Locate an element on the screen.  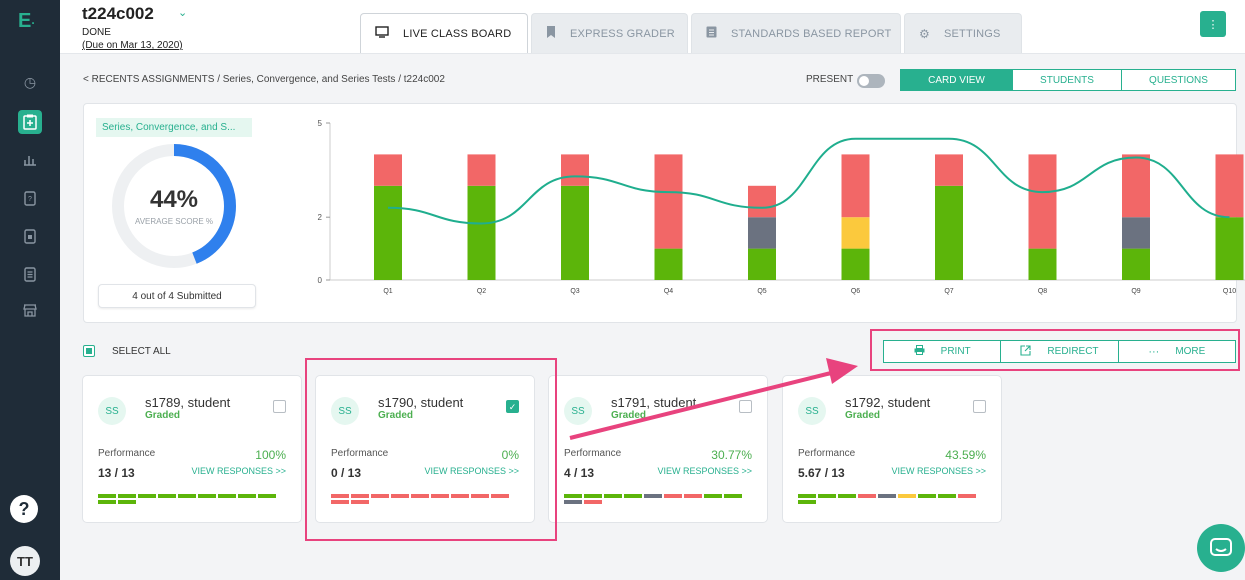
student-name: s1789, student is located at coordinates (188, 402).